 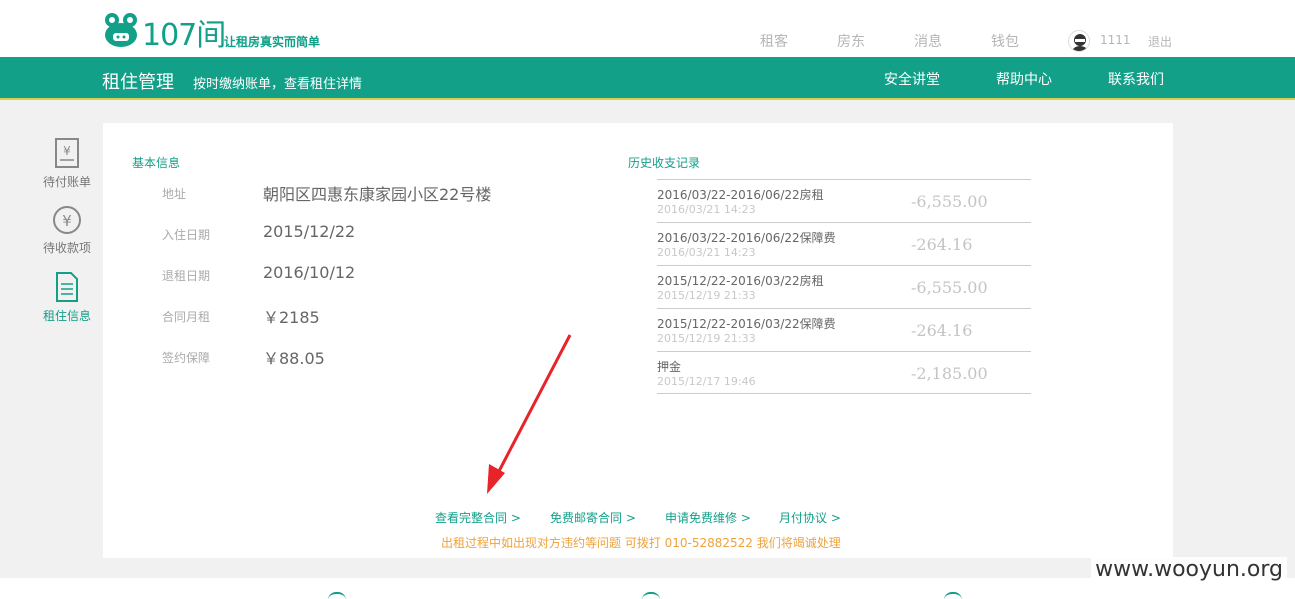 What do you see at coordinates (272, 42) in the screenshot?
I see `slogan: 让租房真实而简单` at bounding box center [272, 42].